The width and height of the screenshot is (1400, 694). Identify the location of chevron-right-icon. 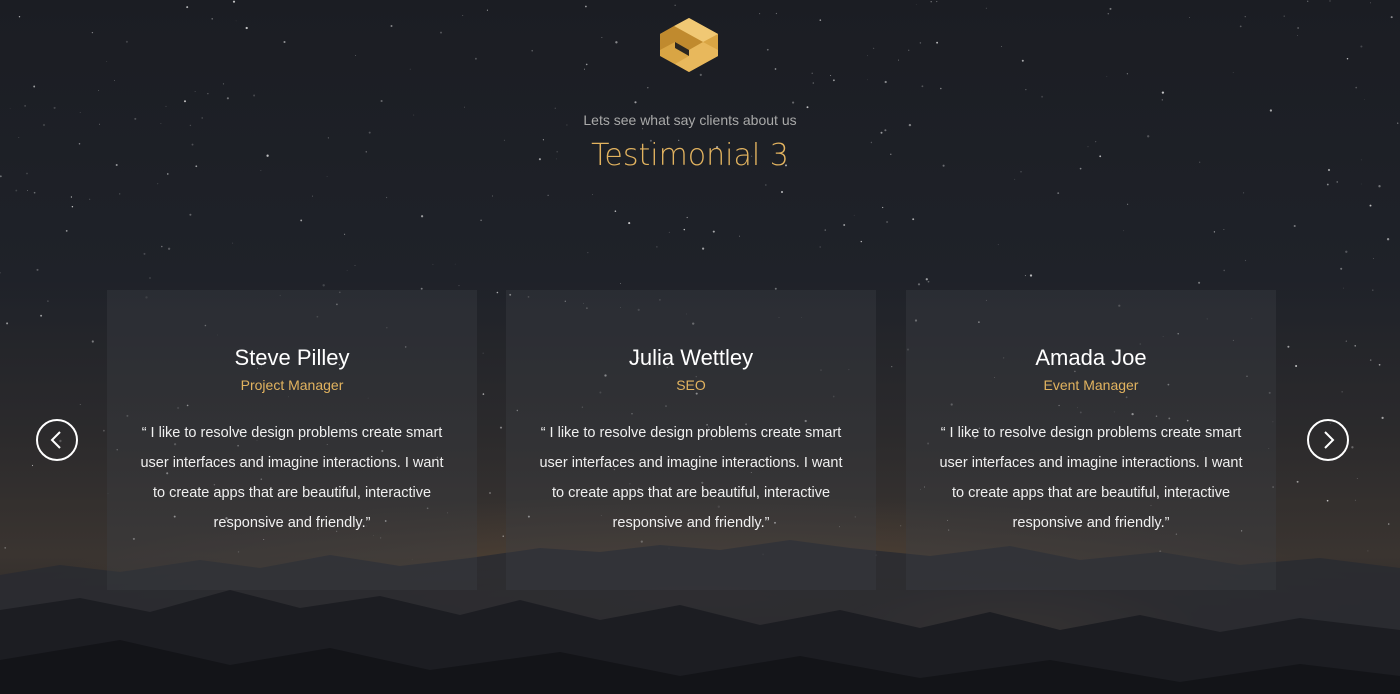
(1329, 440).